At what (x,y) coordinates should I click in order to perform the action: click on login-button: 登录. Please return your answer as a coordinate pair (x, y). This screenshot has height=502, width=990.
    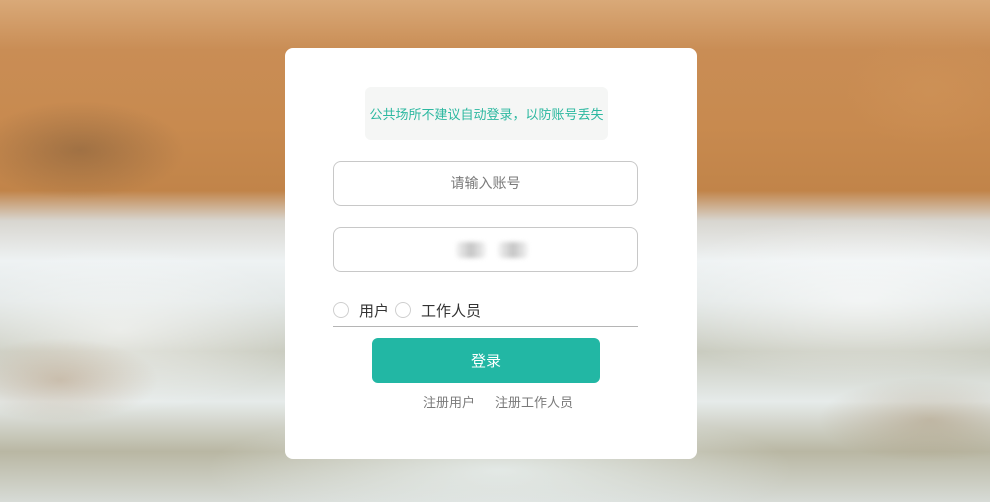
    Looking at the image, I should click on (486, 360).